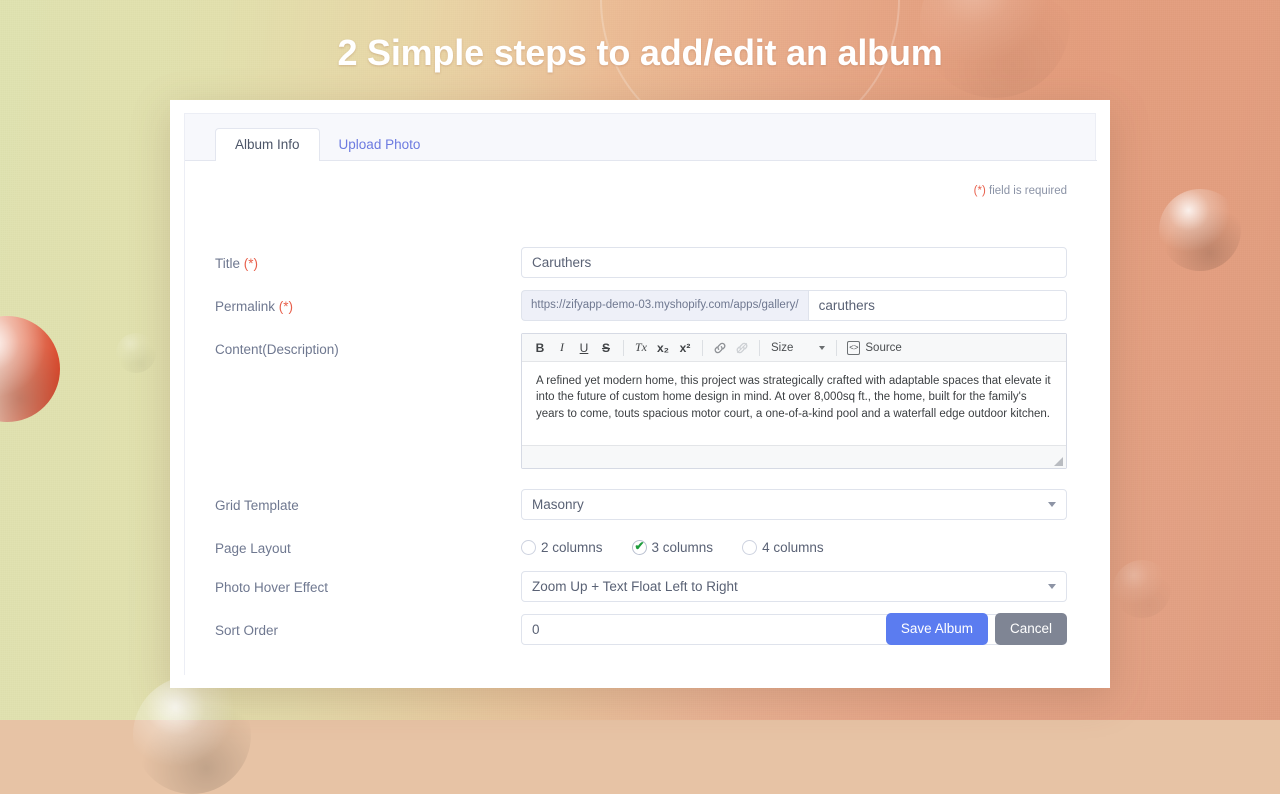 This screenshot has height=794, width=1280. What do you see at coordinates (1030, 629) in the screenshot?
I see `cancel-button: Cancel` at bounding box center [1030, 629].